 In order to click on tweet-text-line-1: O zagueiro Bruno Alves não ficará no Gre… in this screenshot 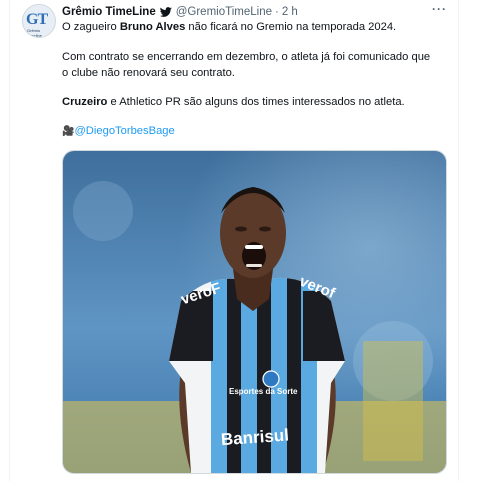, I will do `click(229, 27)`.